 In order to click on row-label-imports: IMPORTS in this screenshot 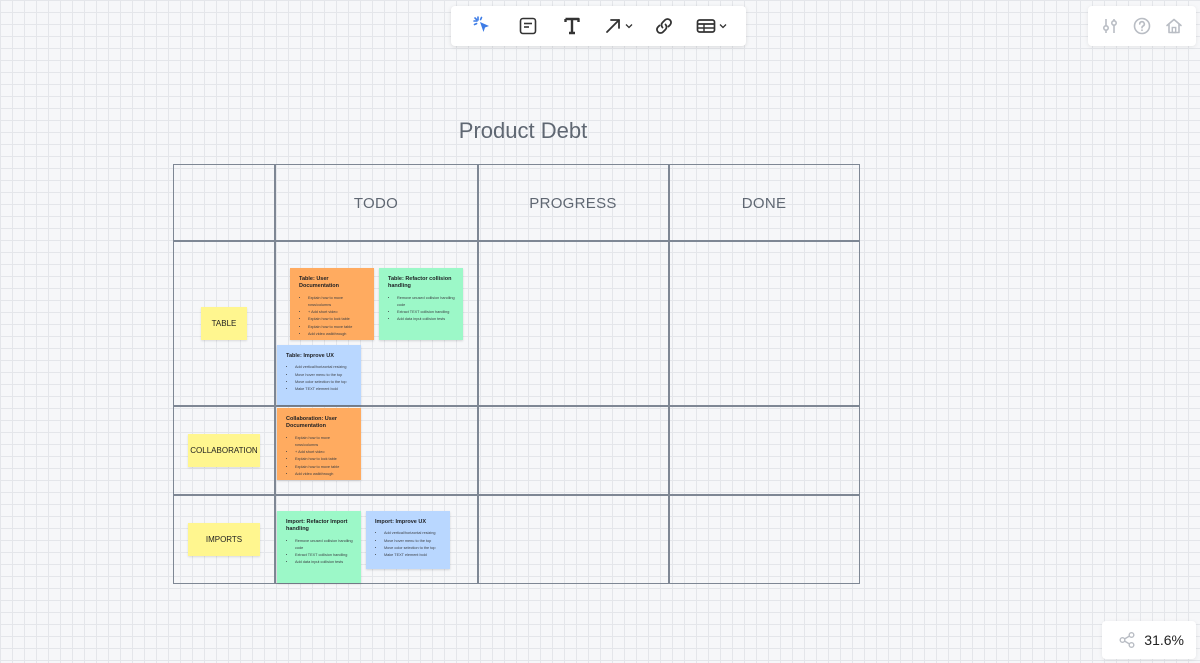, I will do `click(224, 539)`.